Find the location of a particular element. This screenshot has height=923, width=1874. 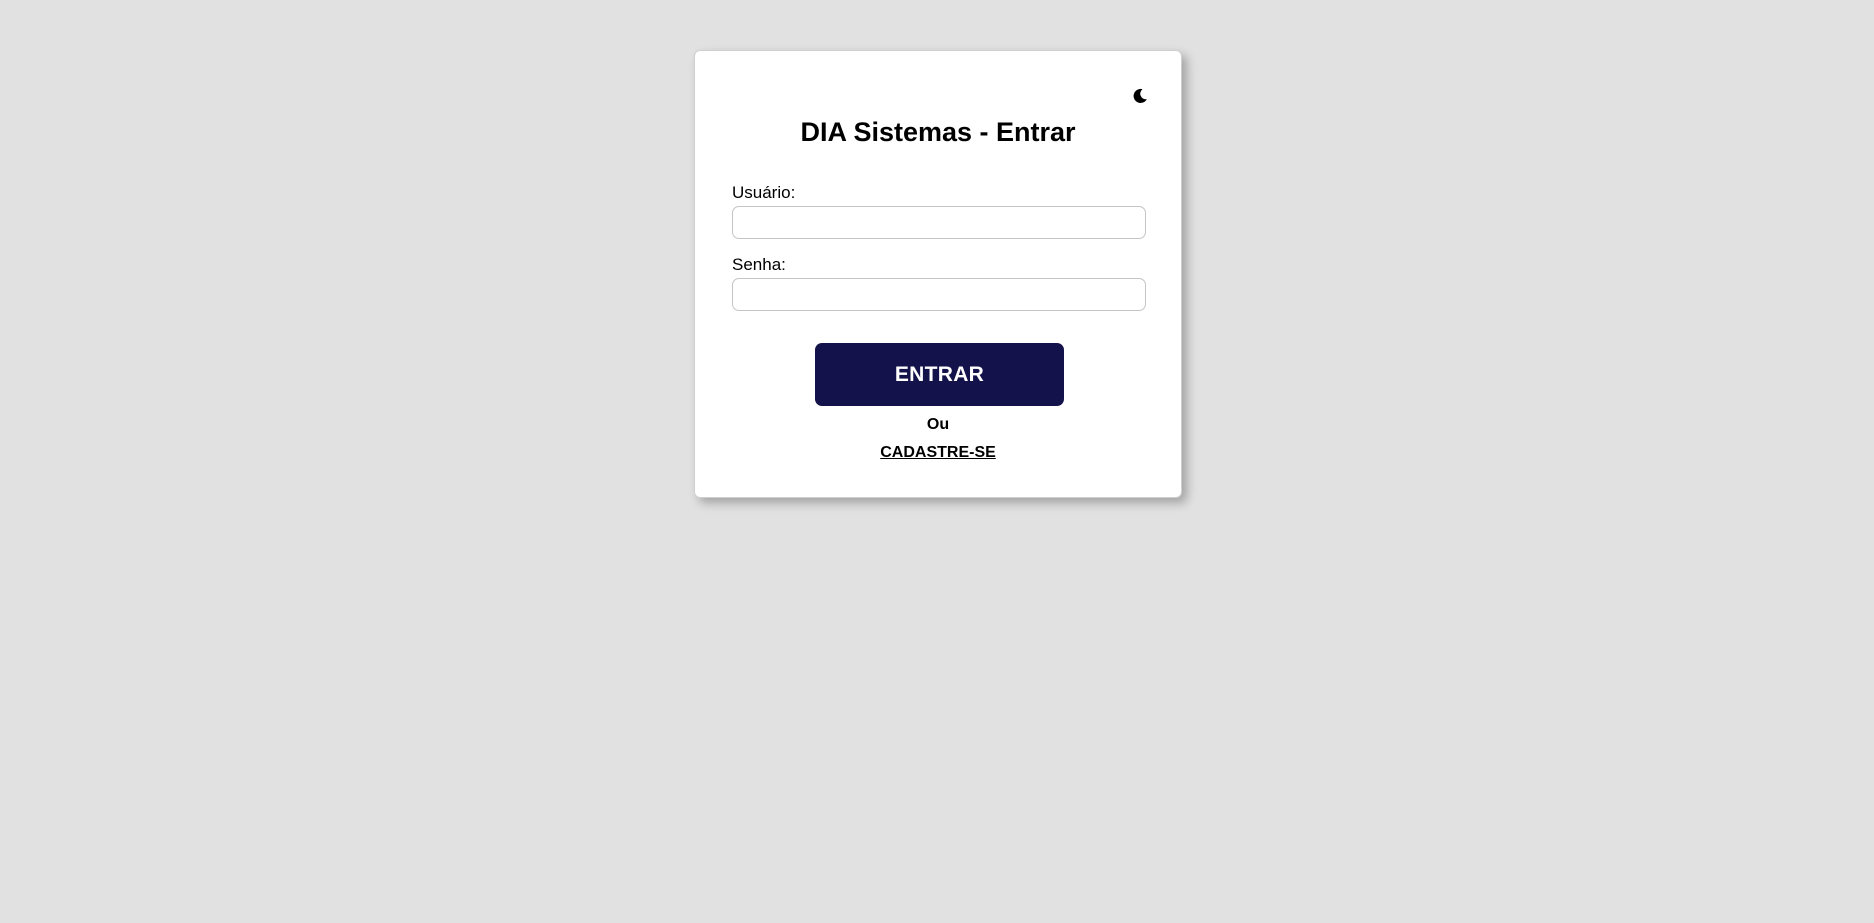

username-input is located at coordinates (939, 222).